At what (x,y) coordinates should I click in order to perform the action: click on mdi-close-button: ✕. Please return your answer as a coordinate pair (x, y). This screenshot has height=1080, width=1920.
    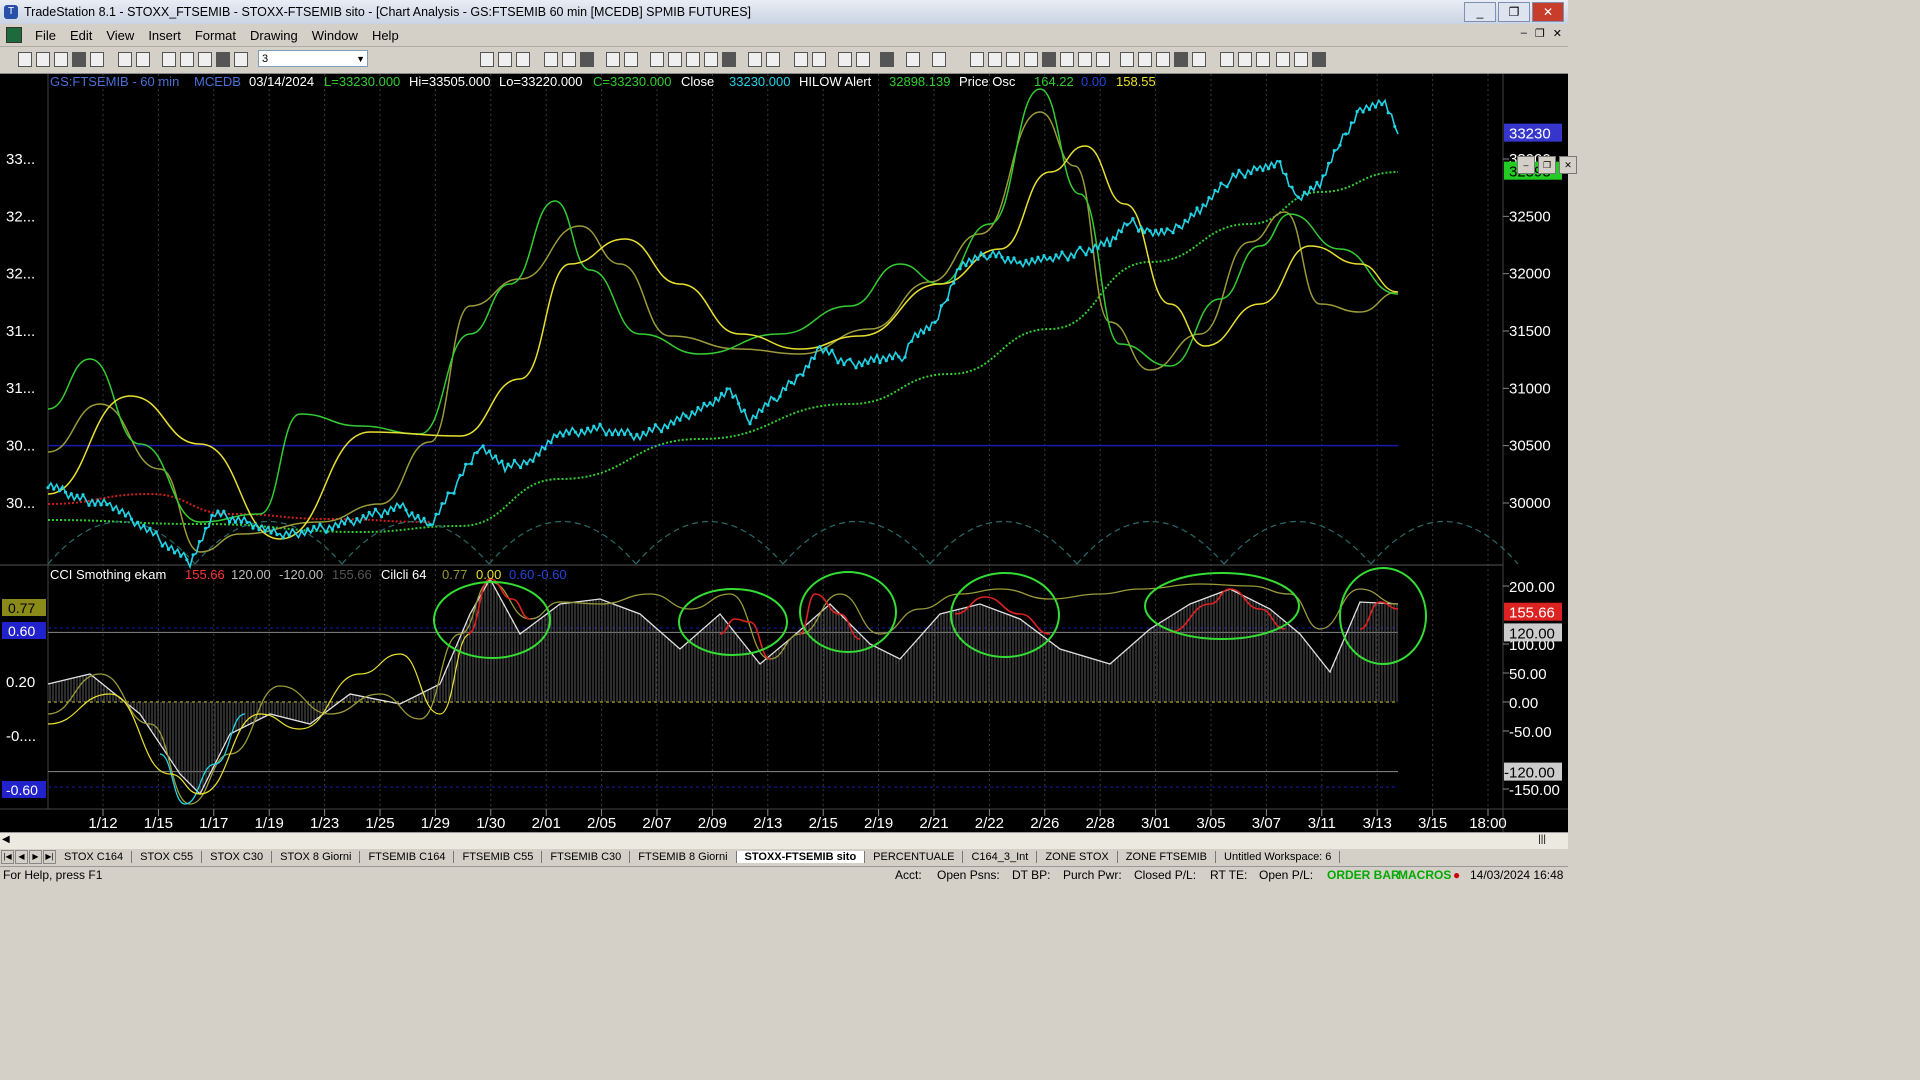
    Looking at the image, I should click on (1557, 33).